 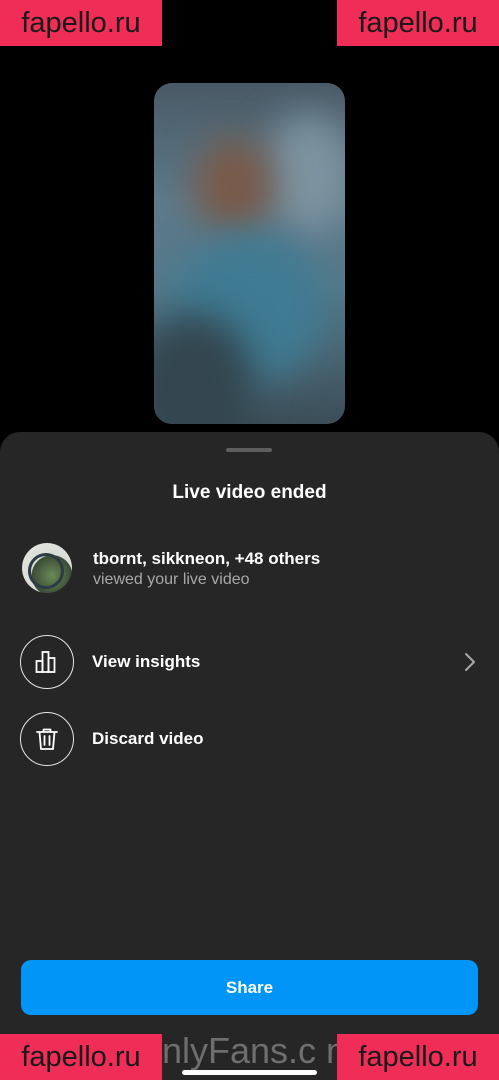 I want to click on avatar, so click(x=47, y=568).